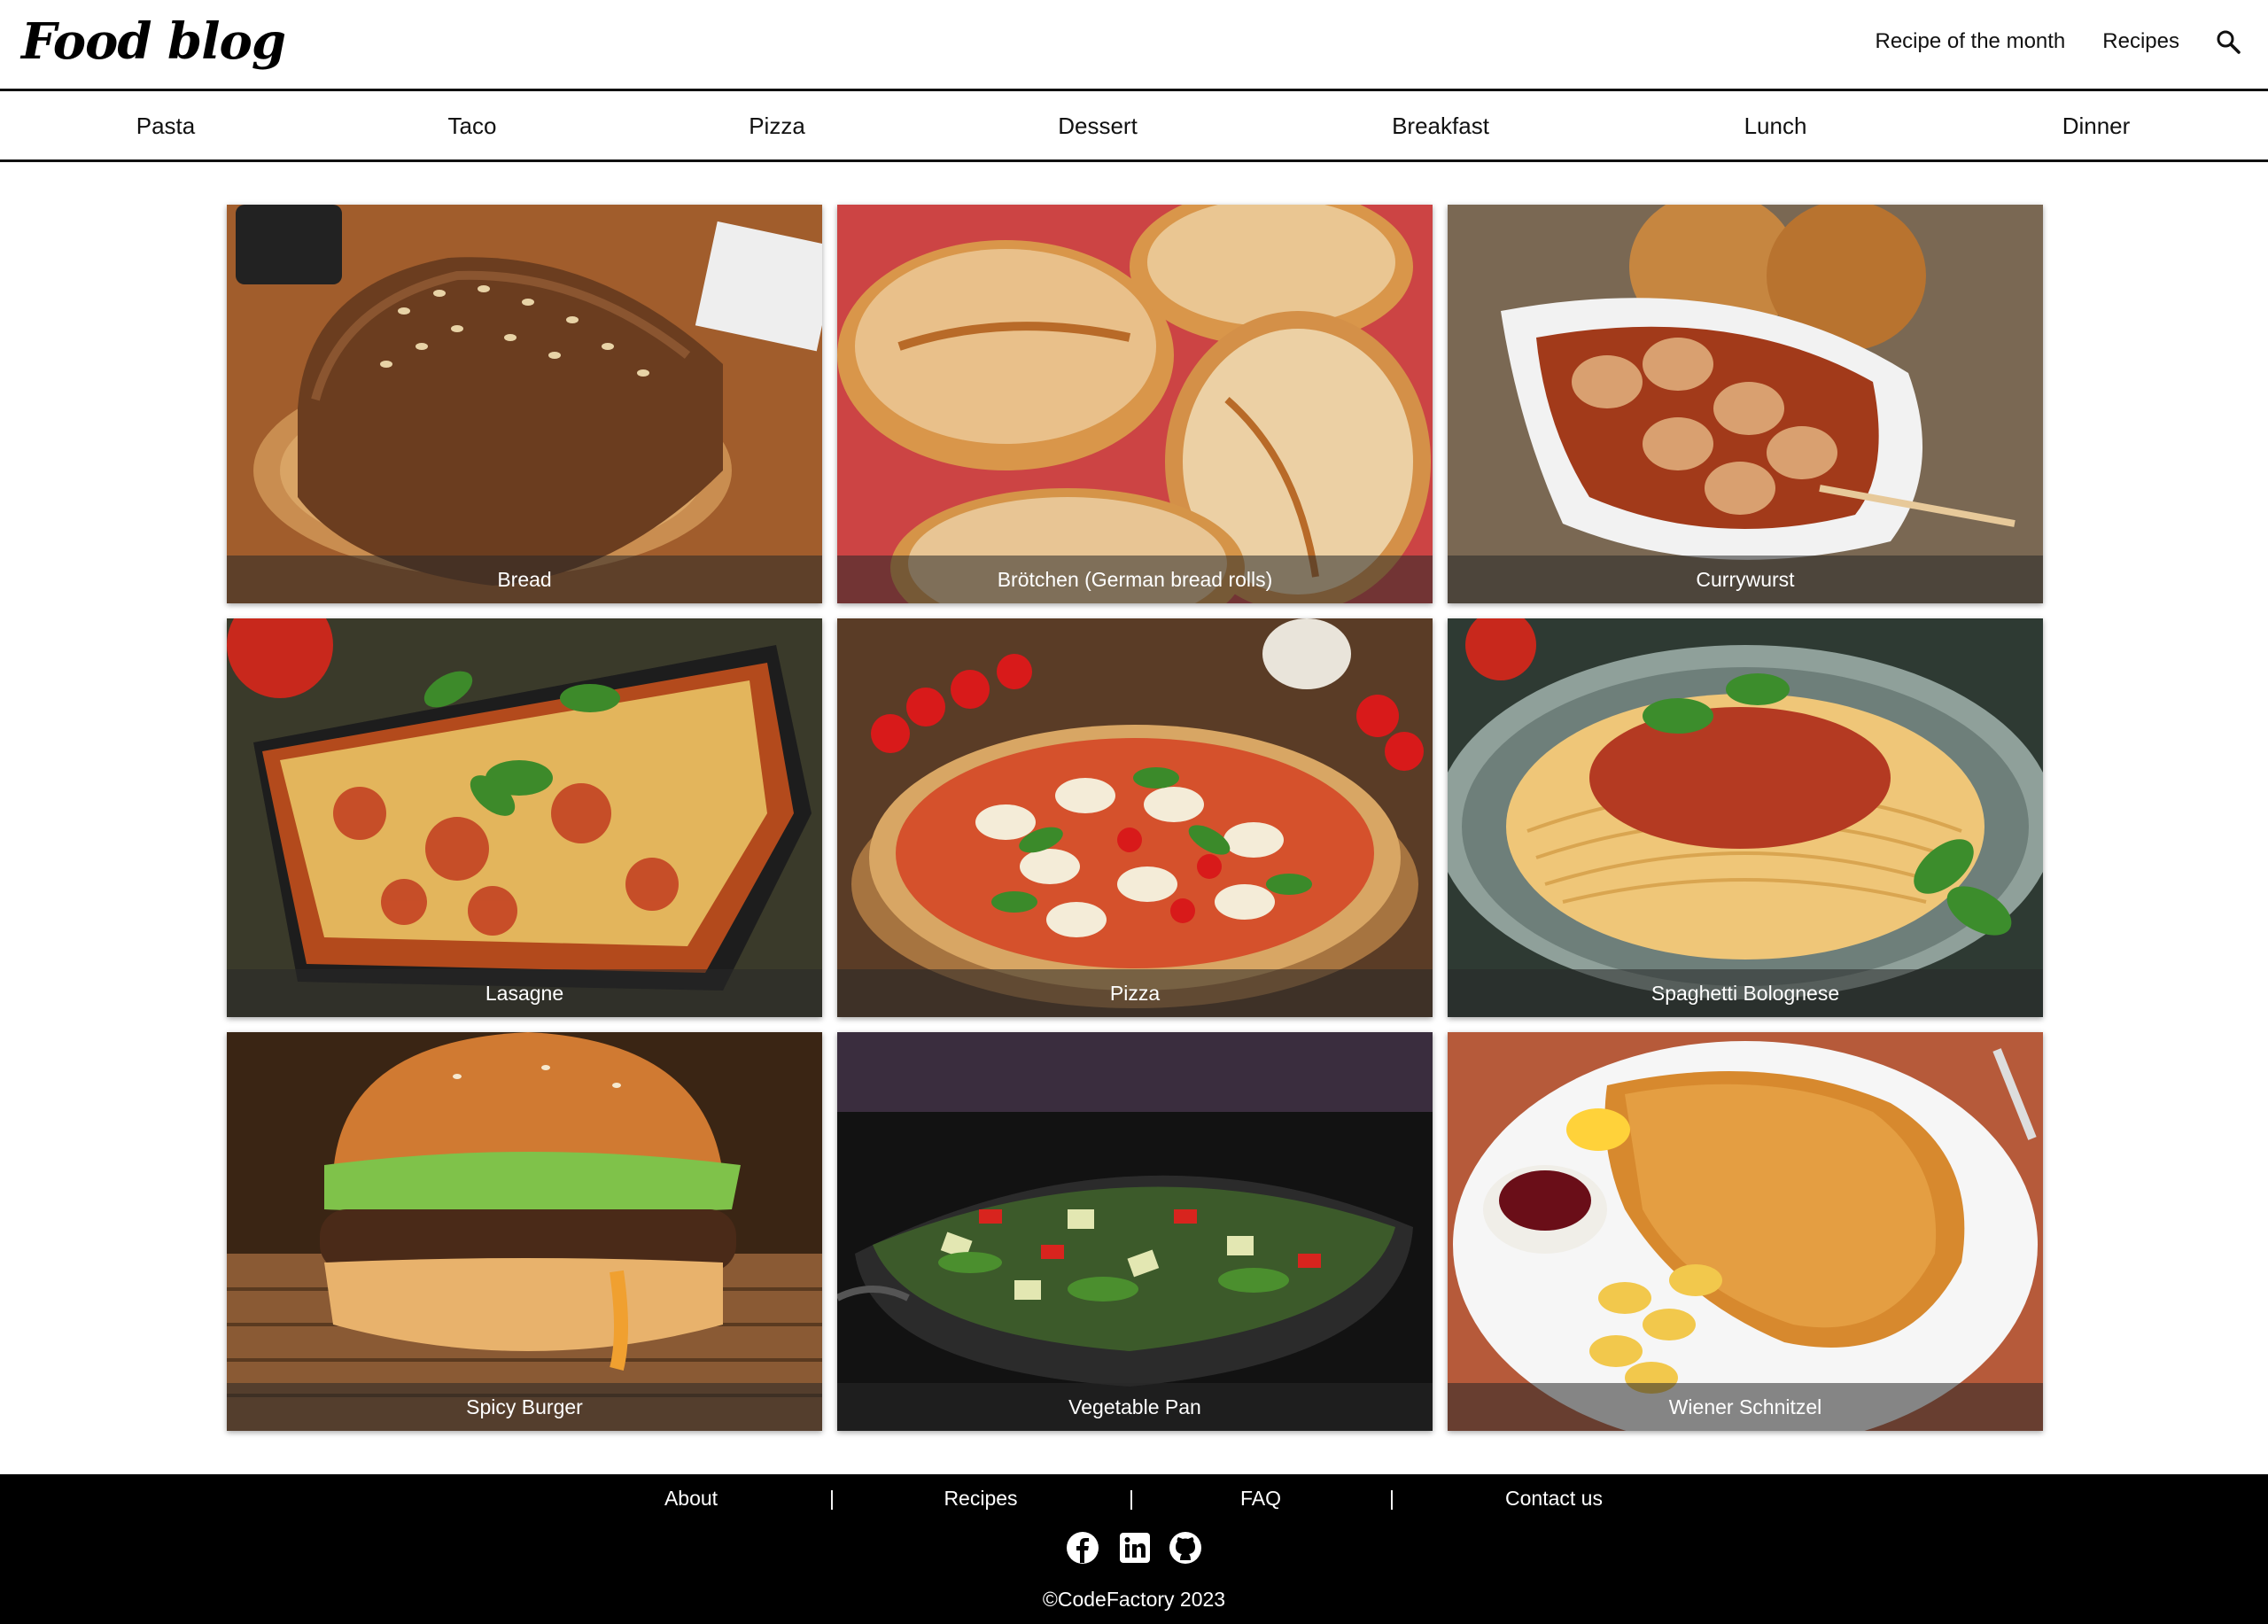 This screenshot has width=2268, height=1624. Describe the element at coordinates (1098, 126) in the screenshot. I see `category-dessert: Dessert` at that location.